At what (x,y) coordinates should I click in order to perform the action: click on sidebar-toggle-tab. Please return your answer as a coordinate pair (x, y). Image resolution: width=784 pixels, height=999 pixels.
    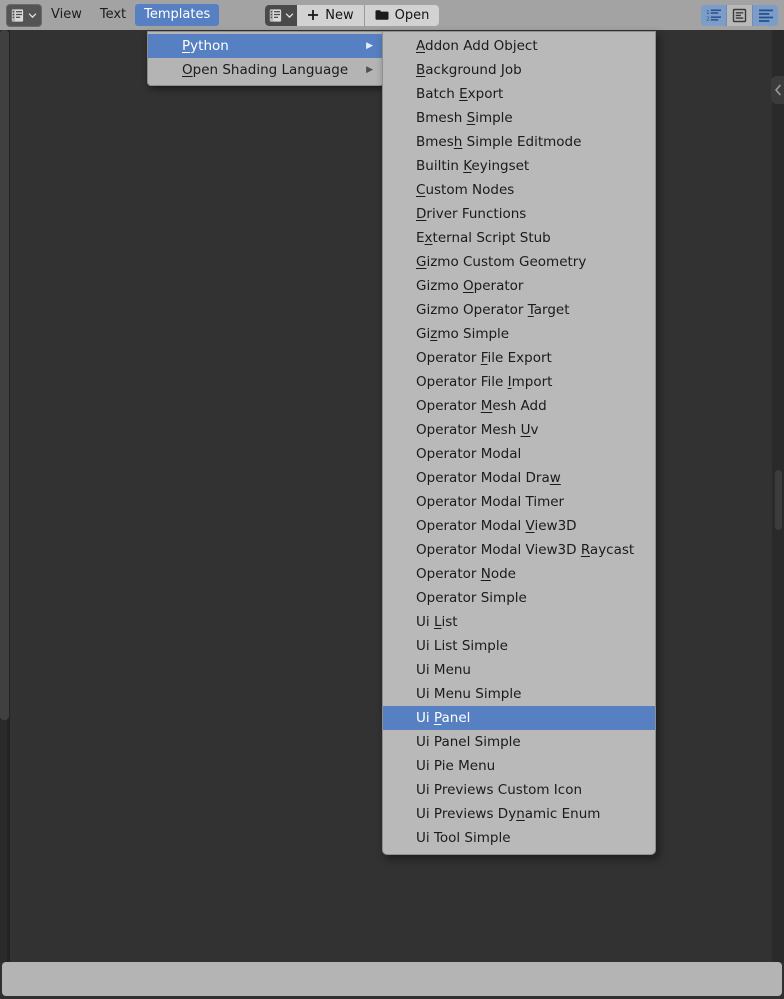
    Looking at the image, I should click on (777, 90).